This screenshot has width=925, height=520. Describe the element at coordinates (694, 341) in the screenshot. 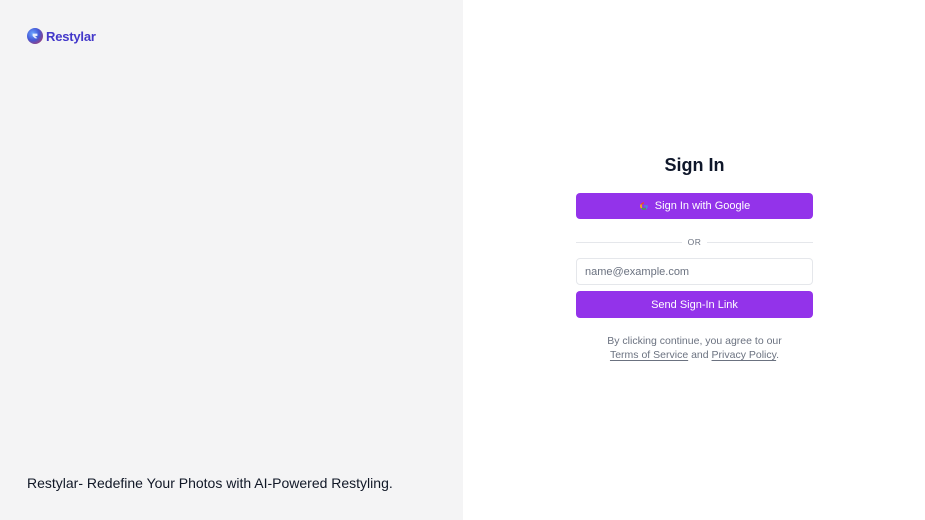

I see `terms-prefix: By clicking continue, you agree to our` at that location.